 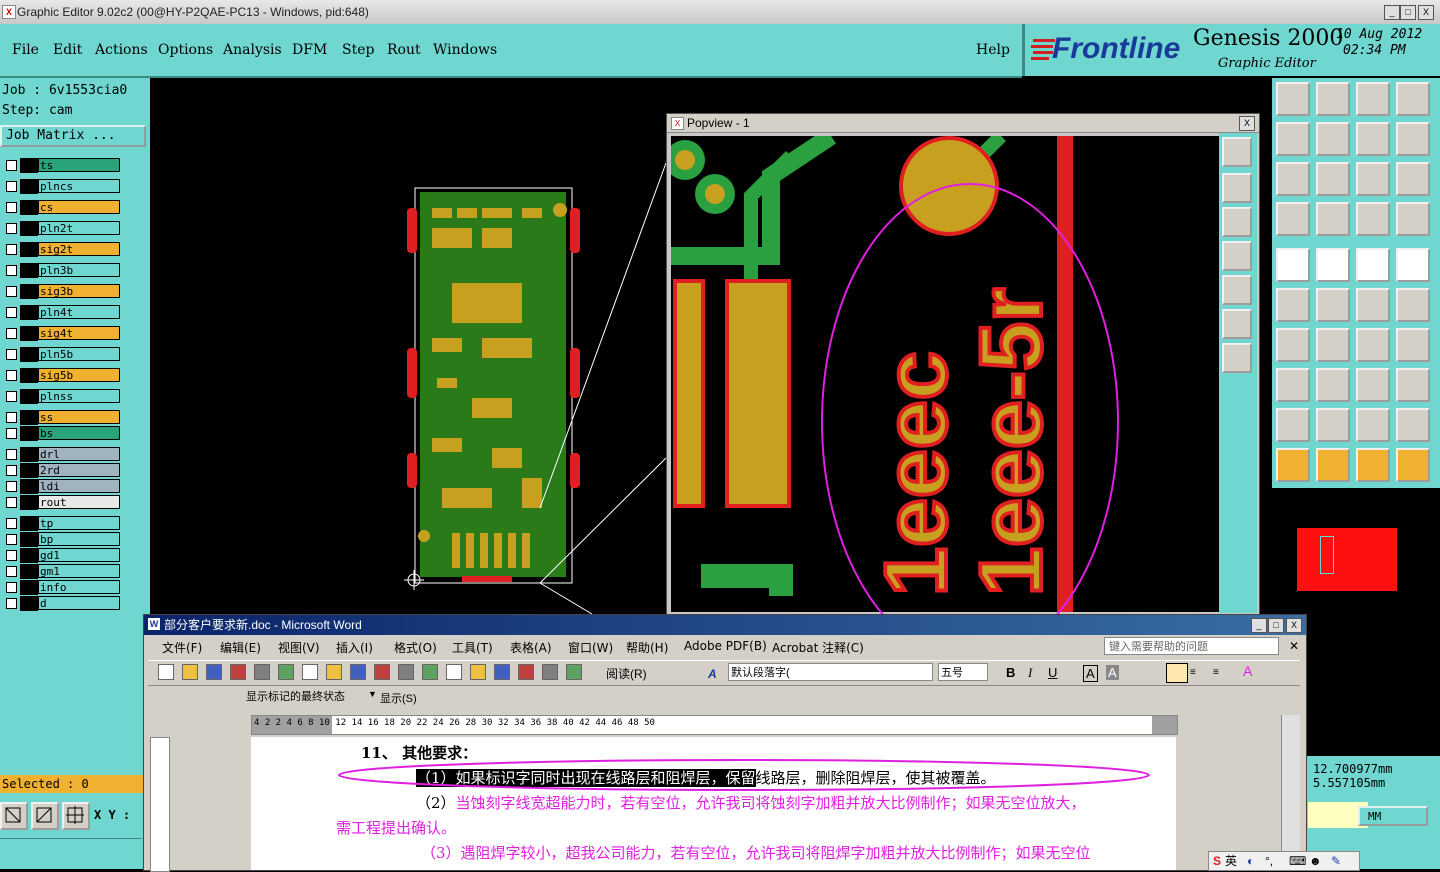 I want to click on menu-actions: Actions, so click(x=121, y=50).